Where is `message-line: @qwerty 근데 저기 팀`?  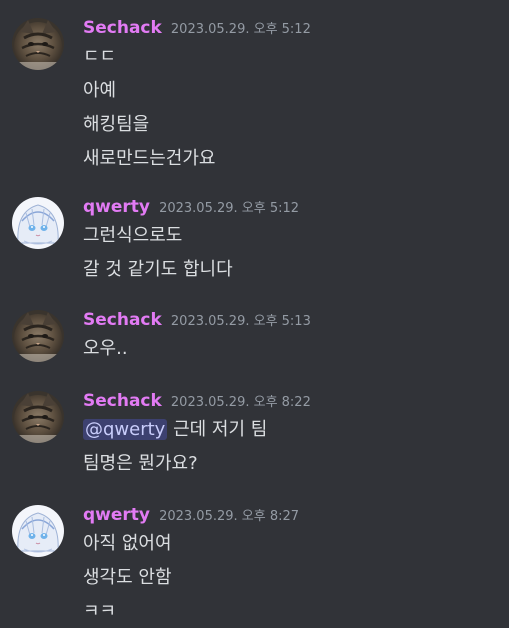 message-line: @qwerty 근데 저기 팀 is located at coordinates (175, 430).